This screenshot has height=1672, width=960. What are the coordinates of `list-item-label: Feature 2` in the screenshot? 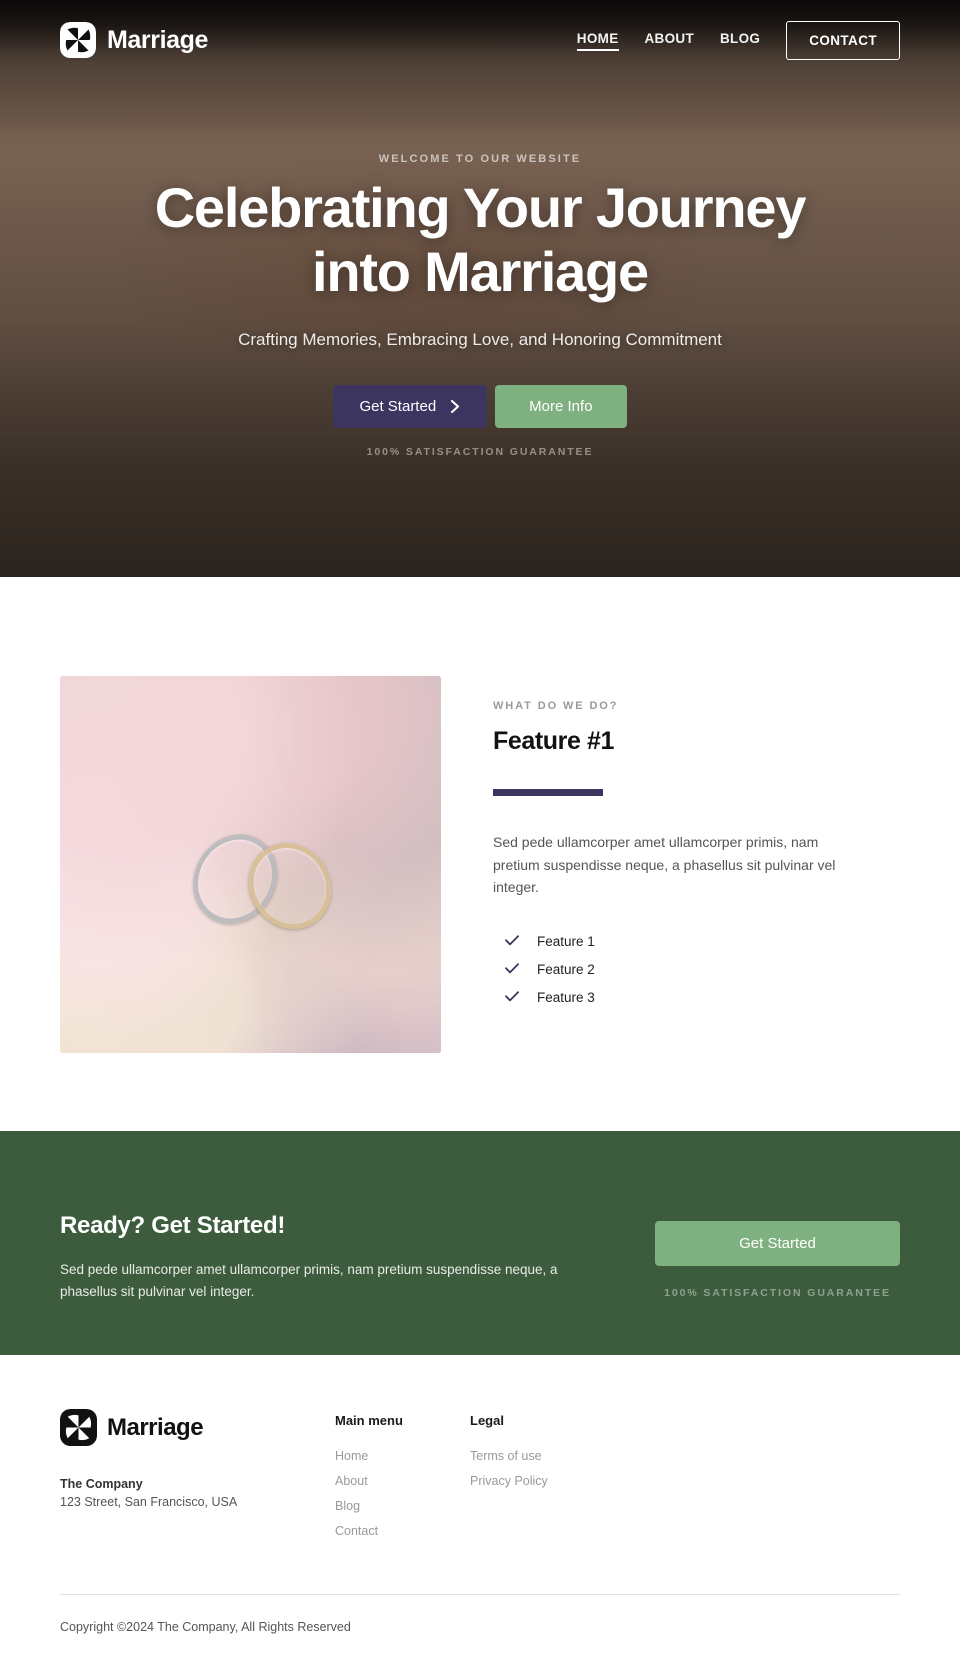 It's located at (566, 970).